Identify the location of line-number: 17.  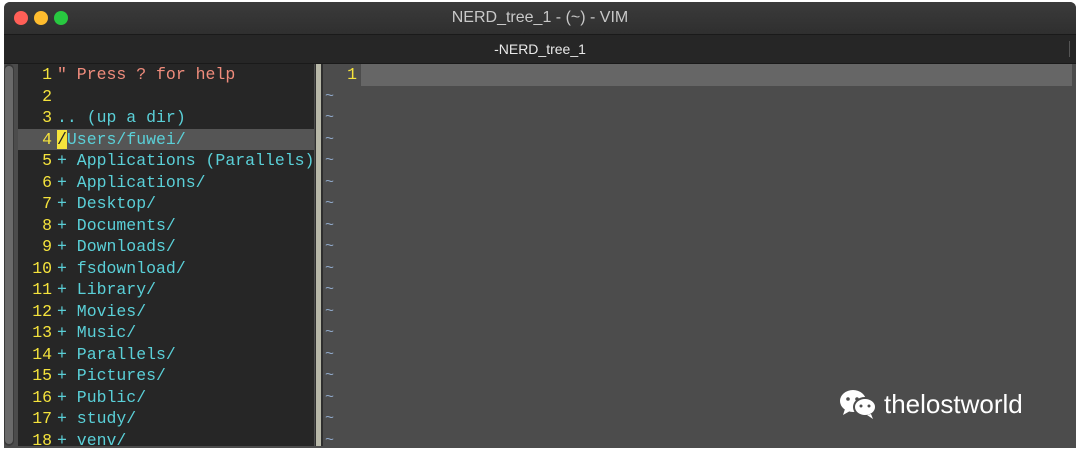
(35, 419).